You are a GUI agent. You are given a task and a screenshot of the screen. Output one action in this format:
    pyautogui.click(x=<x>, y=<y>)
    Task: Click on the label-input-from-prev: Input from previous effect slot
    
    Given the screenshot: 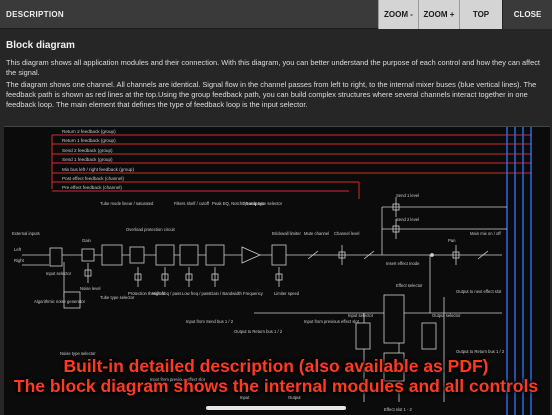 What is the action you would take?
    pyautogui.click(x=332, y=321)
    